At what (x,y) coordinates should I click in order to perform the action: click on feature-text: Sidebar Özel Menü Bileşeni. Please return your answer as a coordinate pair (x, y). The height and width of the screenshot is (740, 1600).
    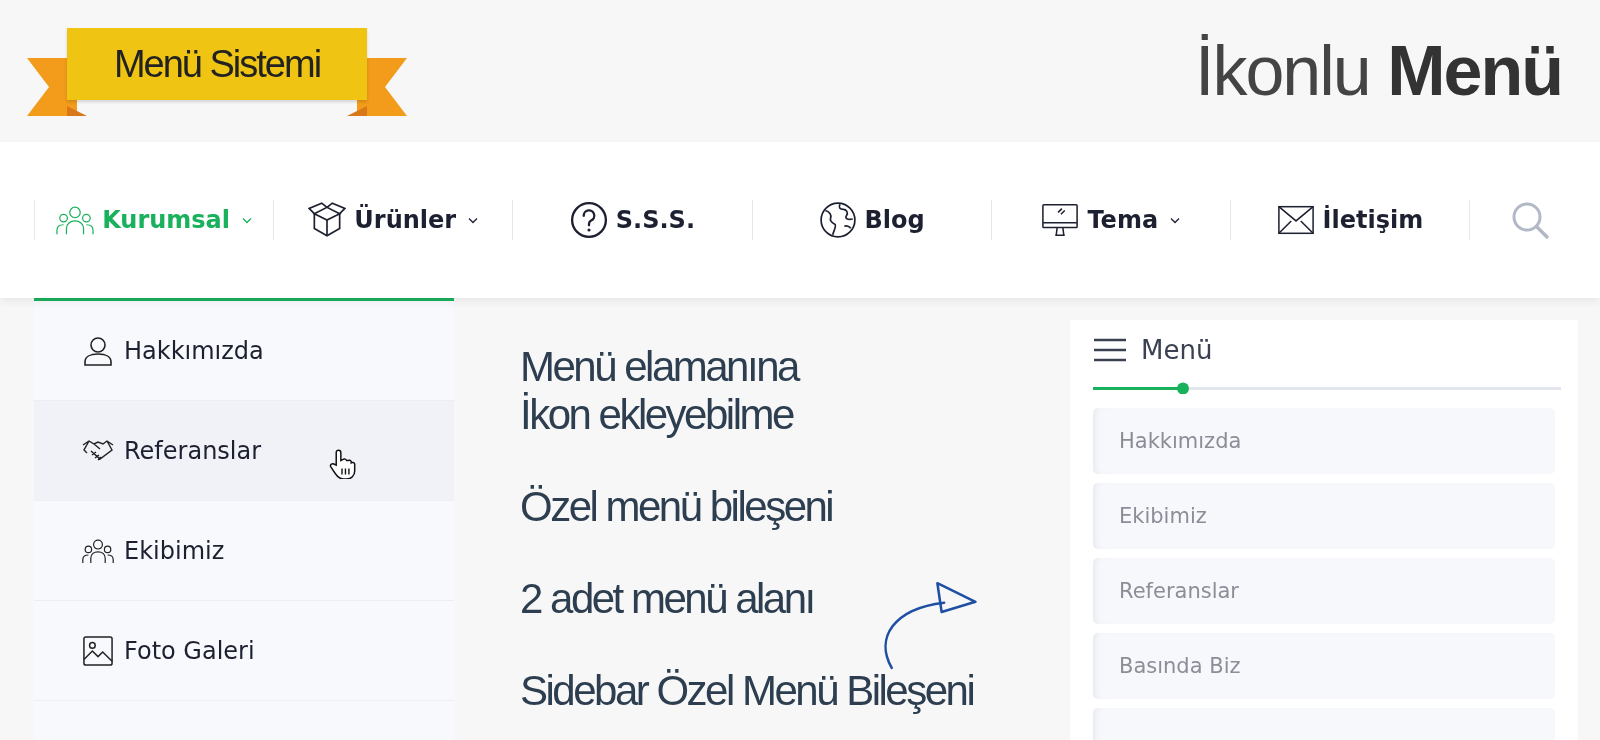
    Looking at the image, I should click on (747, 691).